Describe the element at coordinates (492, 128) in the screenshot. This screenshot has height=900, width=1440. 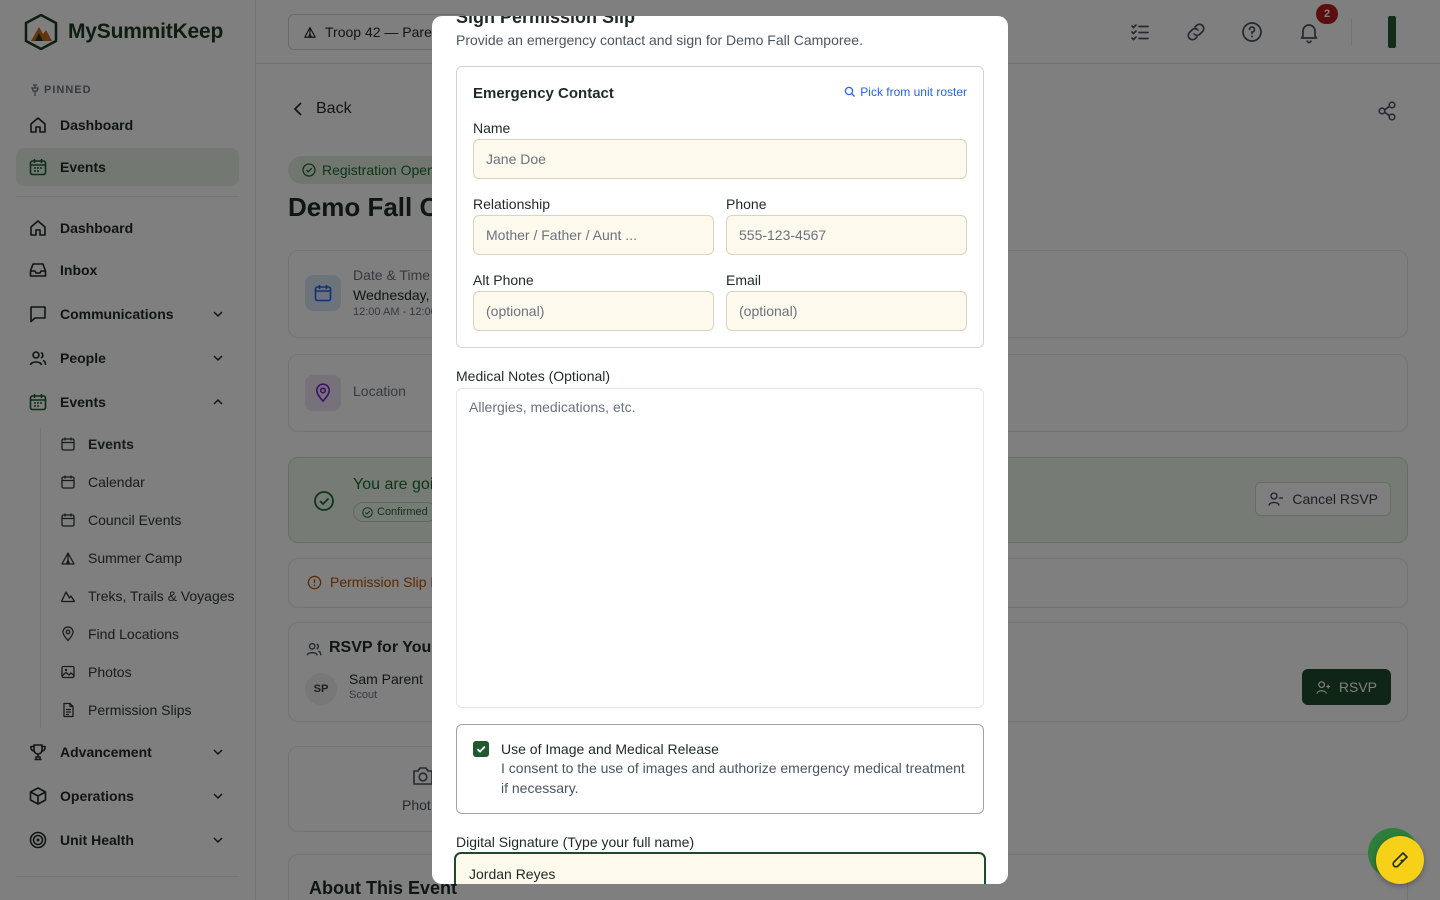
I see `name-label: Name` at that location.